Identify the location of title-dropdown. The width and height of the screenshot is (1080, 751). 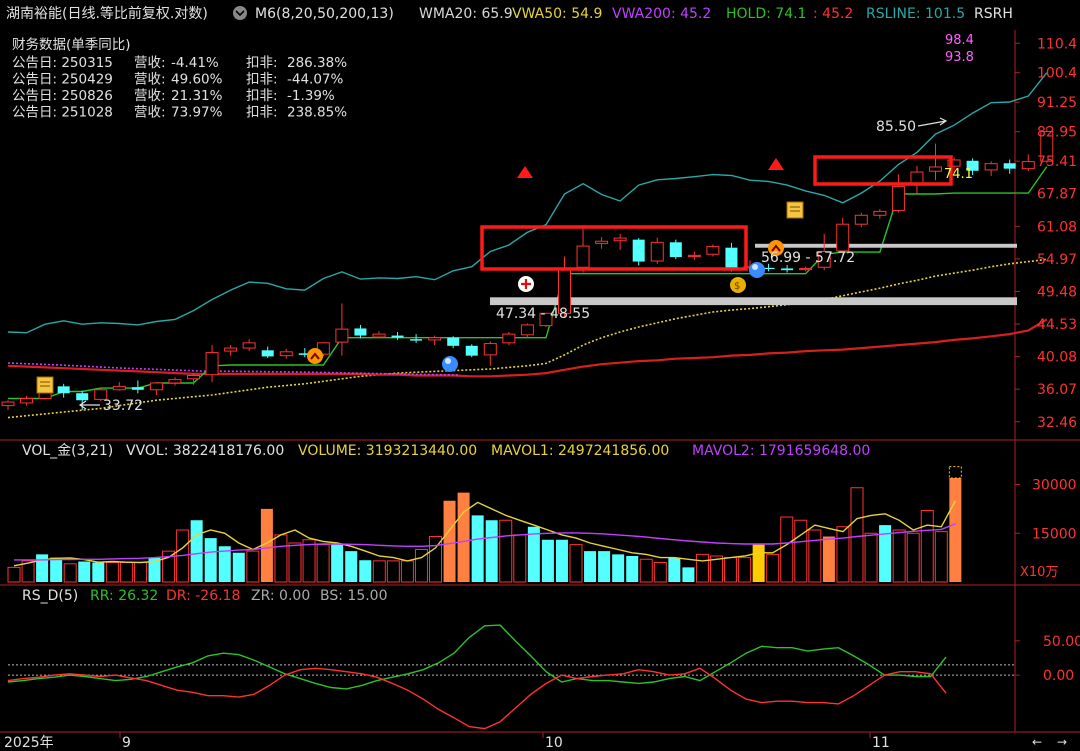
(240, 13).